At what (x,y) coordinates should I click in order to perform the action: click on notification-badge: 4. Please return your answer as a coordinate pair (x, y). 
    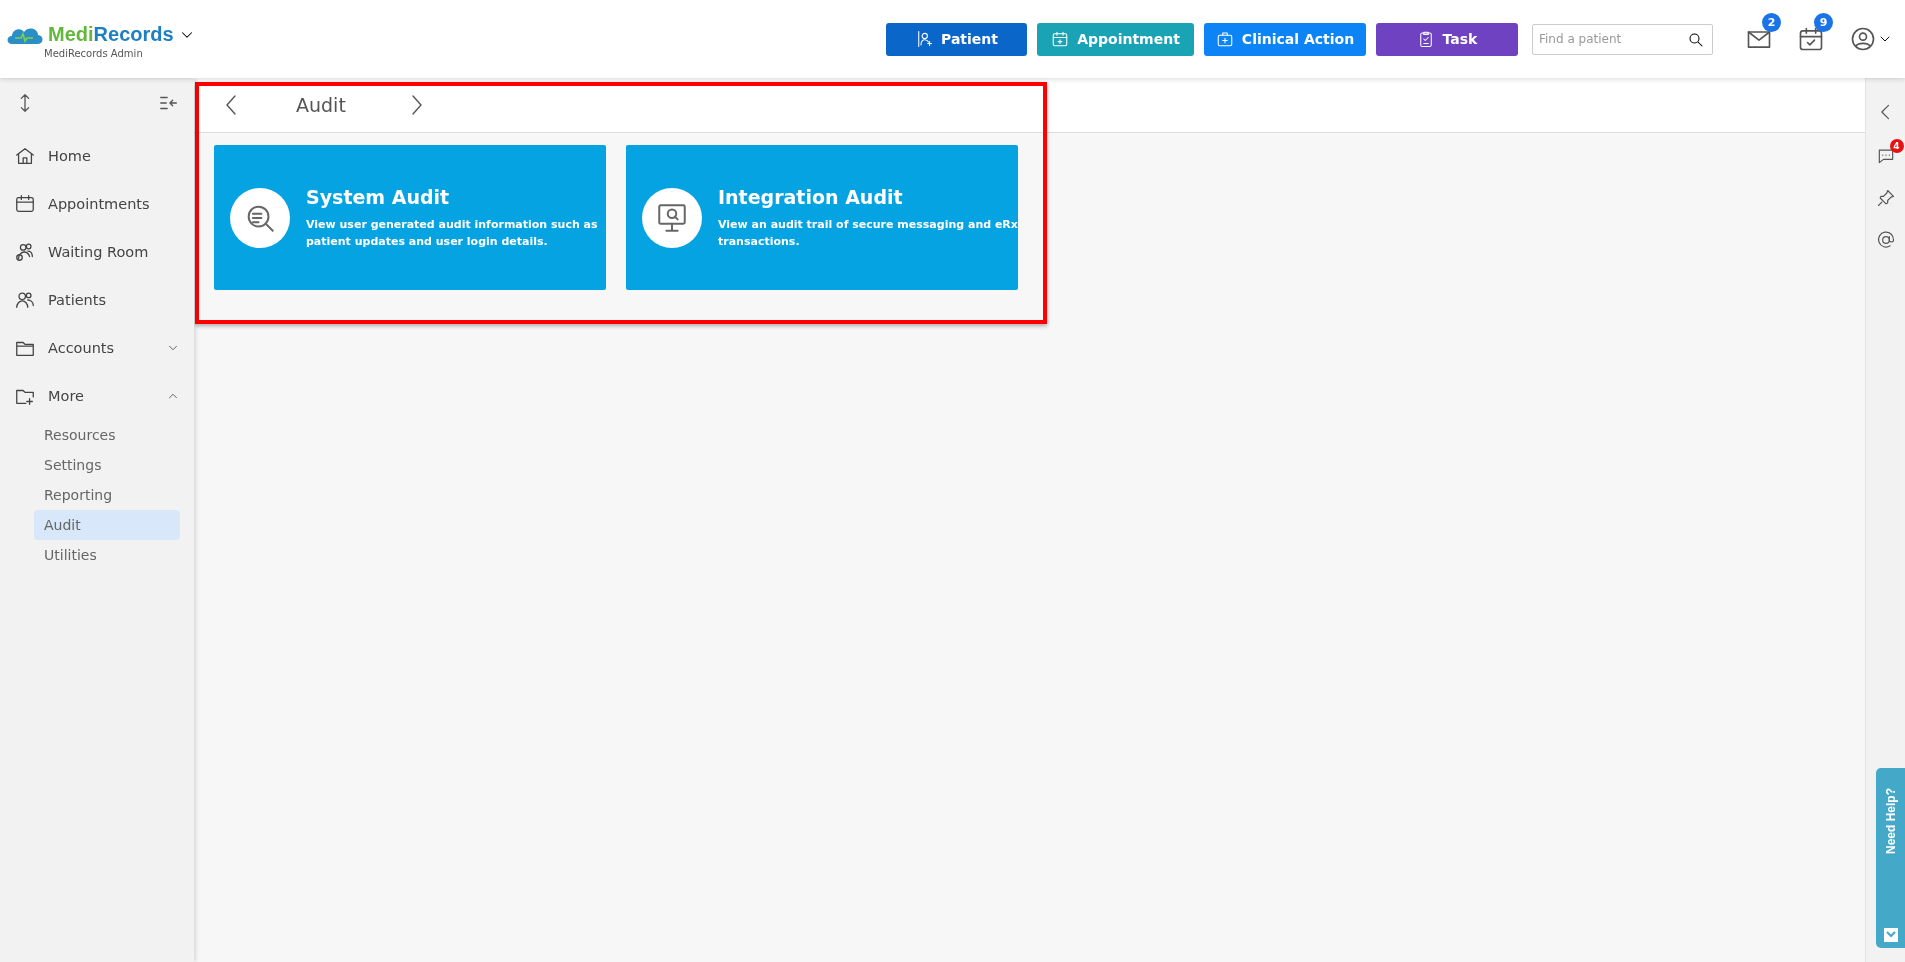
    Looking at the image, I should click on (1896, 146).